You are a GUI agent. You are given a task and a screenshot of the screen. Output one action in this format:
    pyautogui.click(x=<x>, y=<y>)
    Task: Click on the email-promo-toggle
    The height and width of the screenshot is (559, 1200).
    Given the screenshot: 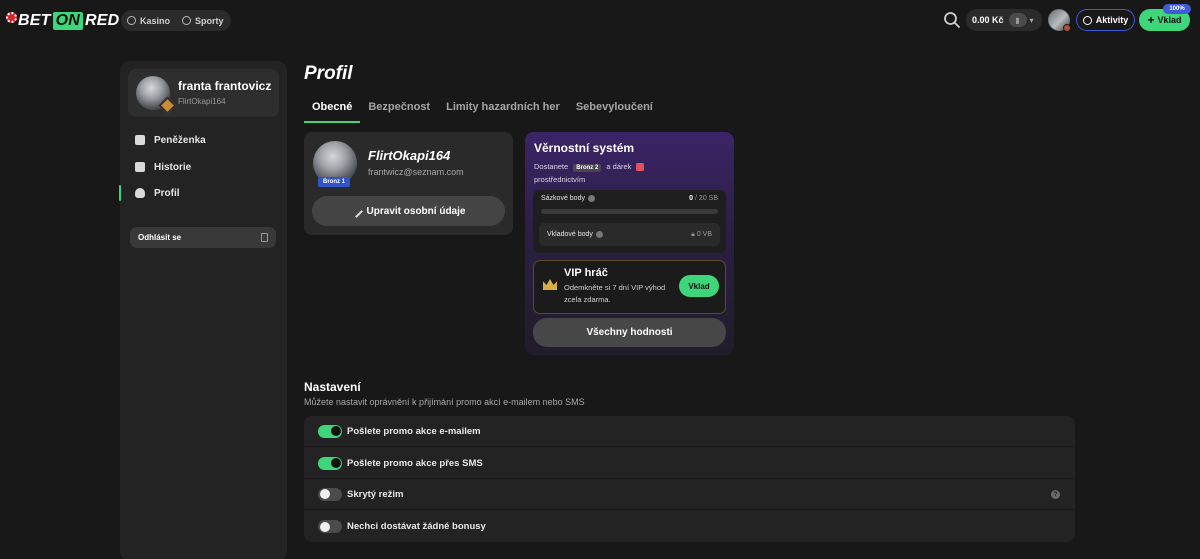 What is the action you would take?
    pyautogui.click(x=330, y=431)
    